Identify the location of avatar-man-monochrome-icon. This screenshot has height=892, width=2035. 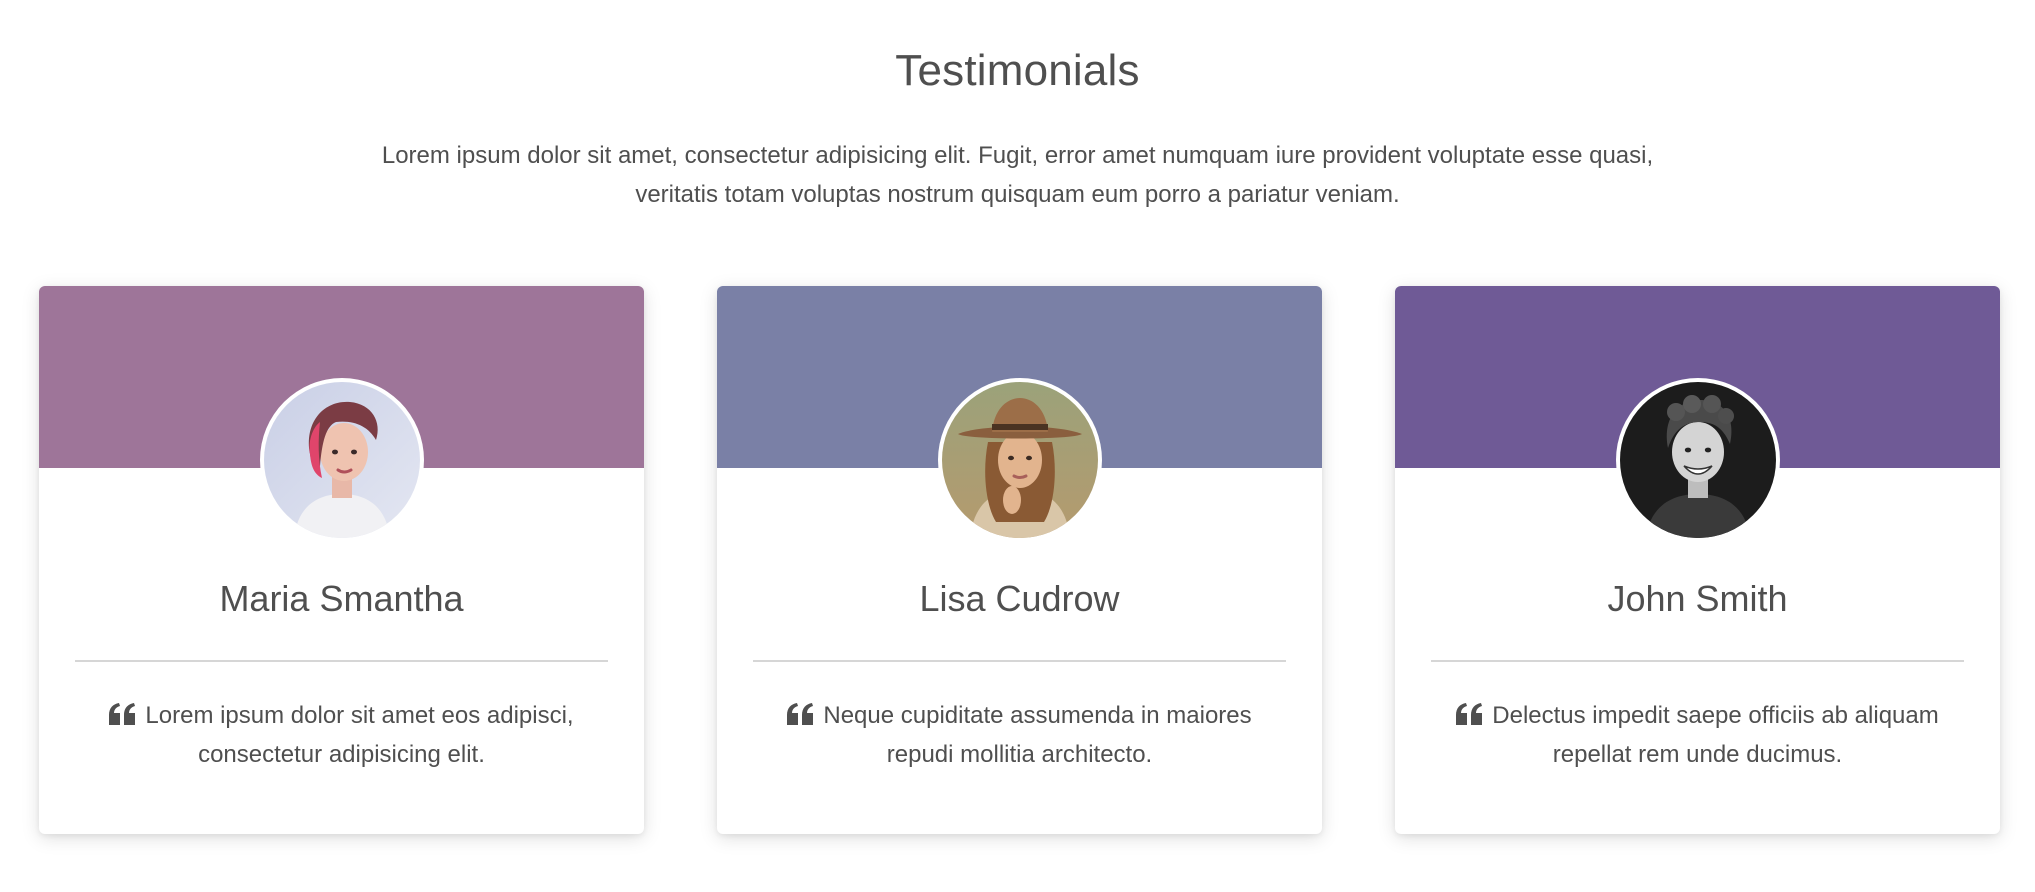
(1698, 460).